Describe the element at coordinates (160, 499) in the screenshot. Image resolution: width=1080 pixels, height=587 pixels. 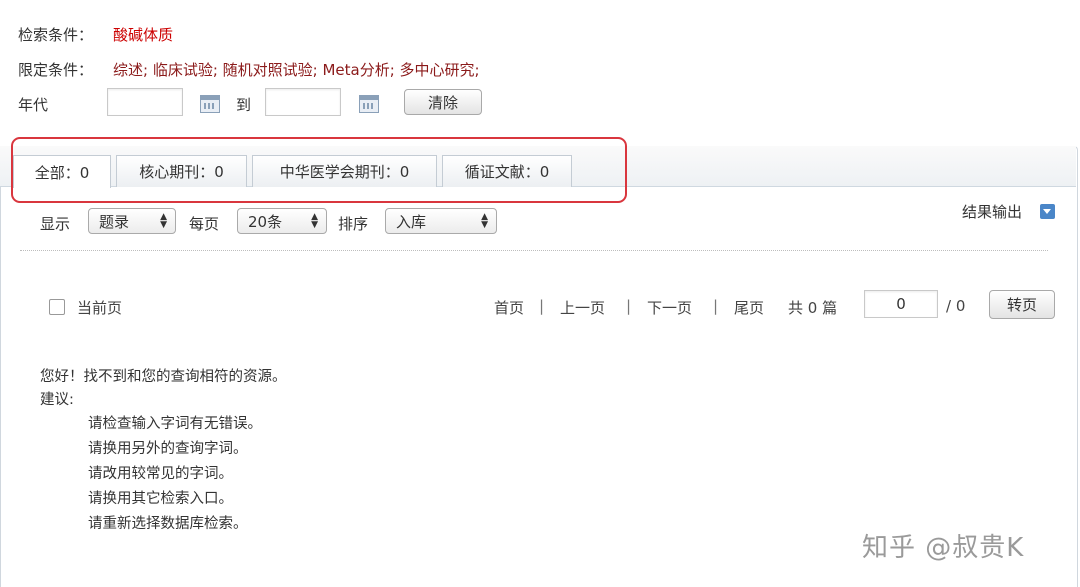
I see `suggestion-item: 请换用其它检索入口。` at that location.